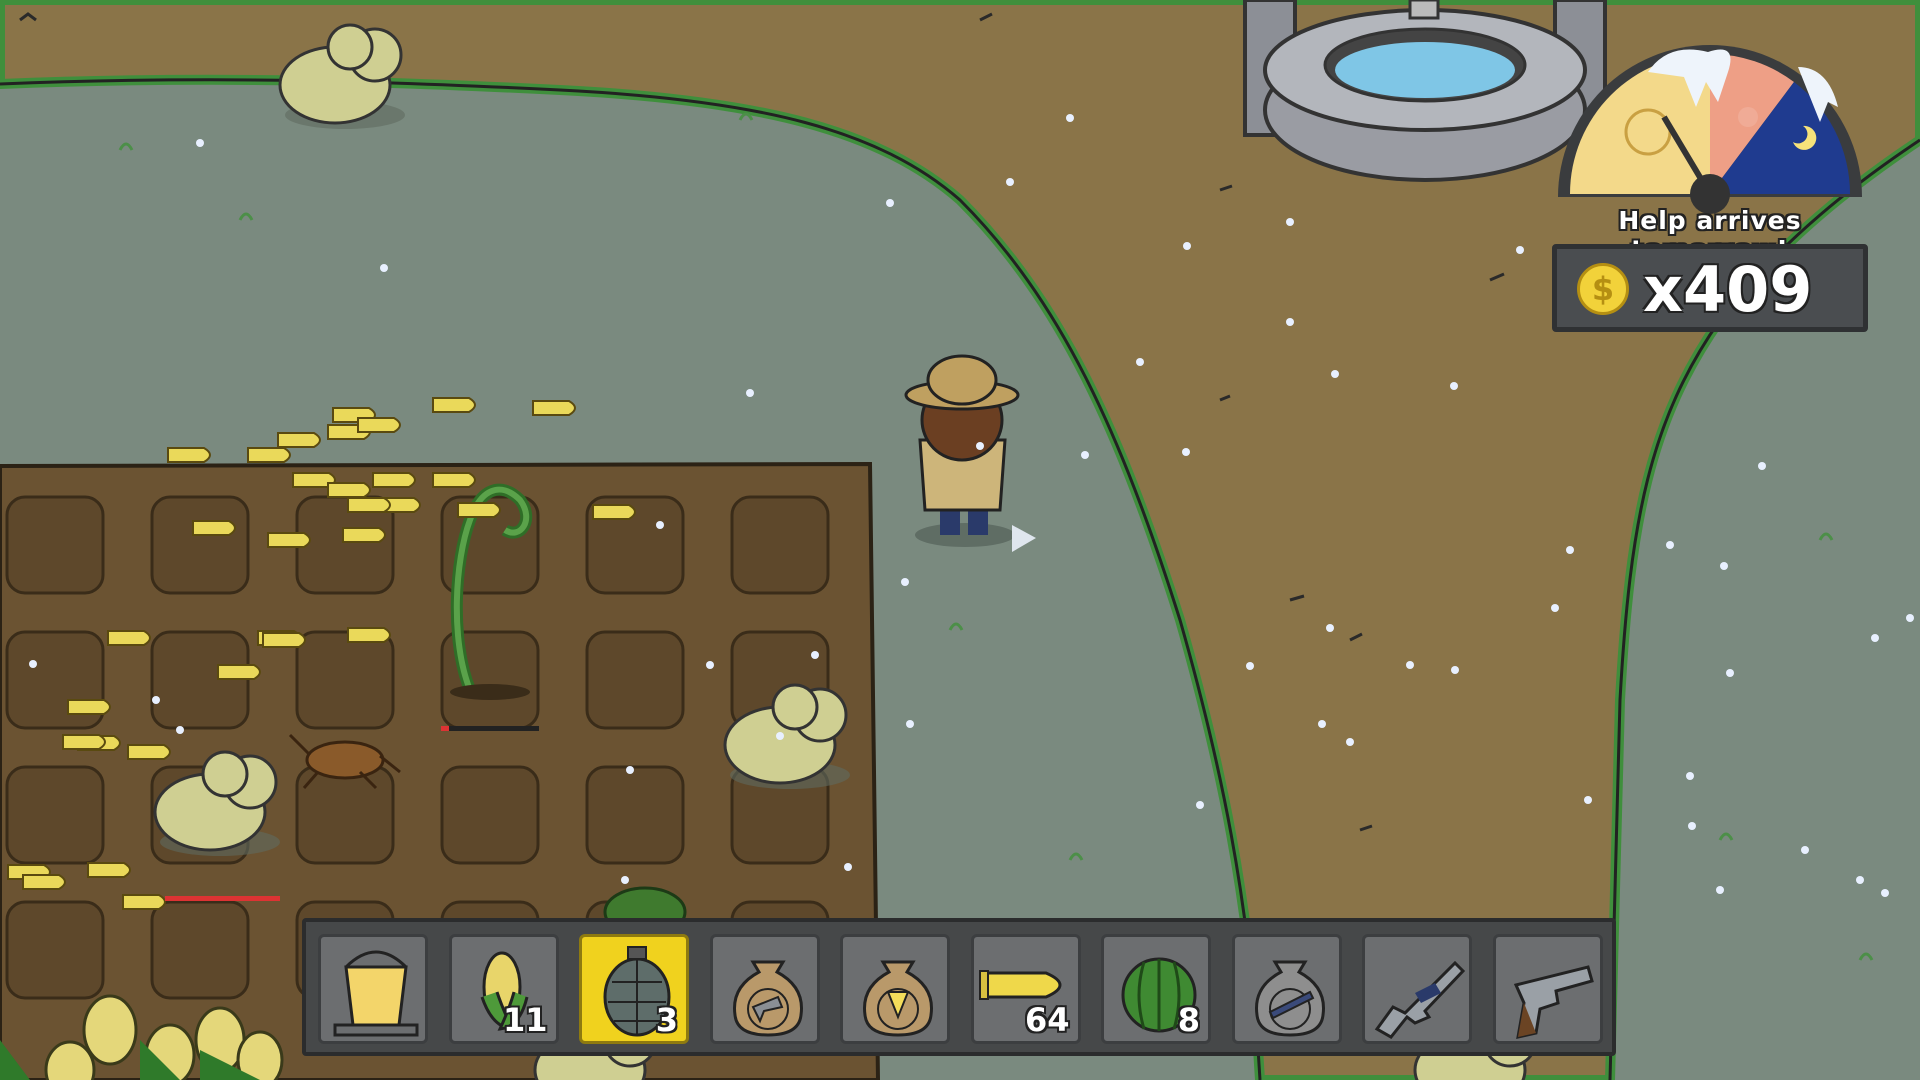 This screenshot has width=1920, height=1080. What do you see at coordinates (1286, 989) in the screenshot?
I see `rifle-seed-bag-slot` at bounding box center [1286, 989].